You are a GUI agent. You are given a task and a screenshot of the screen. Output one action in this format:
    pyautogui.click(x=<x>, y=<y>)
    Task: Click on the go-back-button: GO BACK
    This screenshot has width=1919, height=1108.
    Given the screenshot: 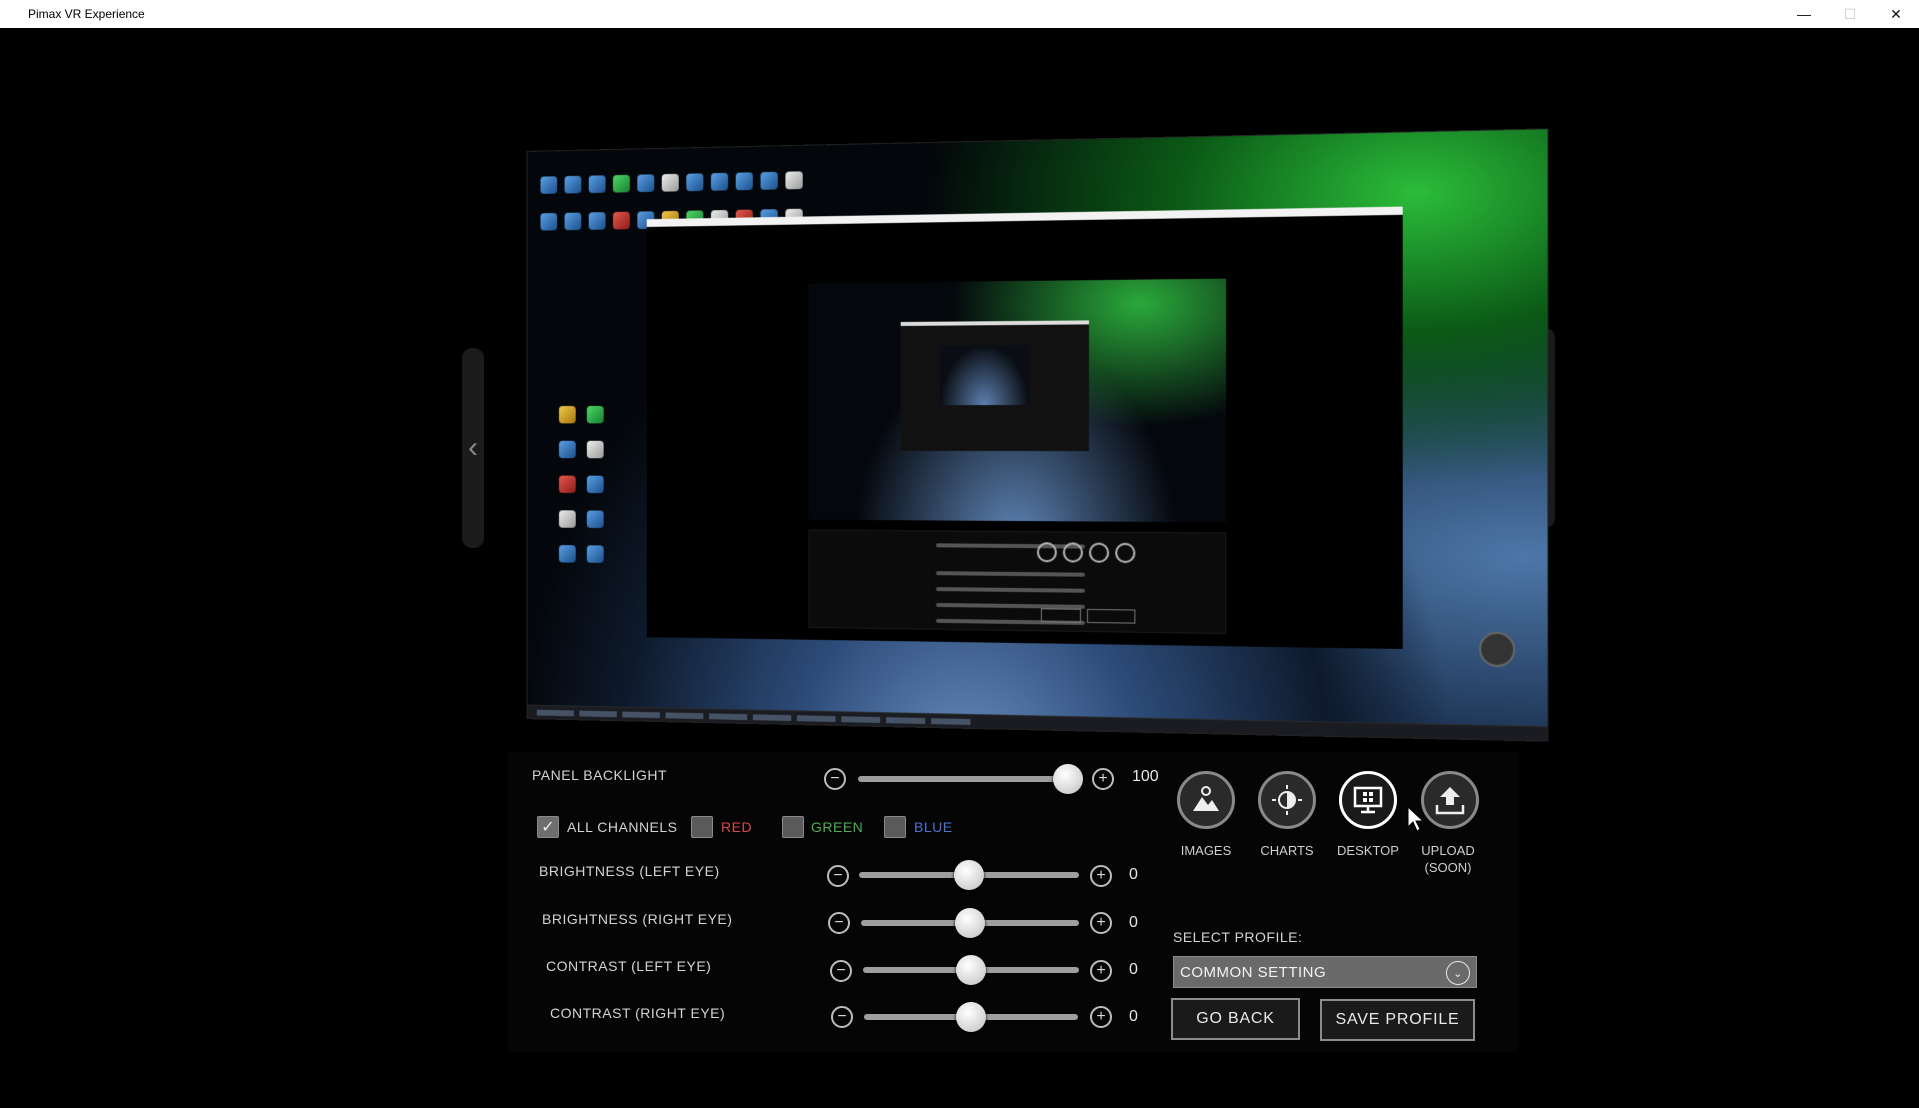 What is the action you would take?
    pyautogui.click(x=1235, y=1019)
    